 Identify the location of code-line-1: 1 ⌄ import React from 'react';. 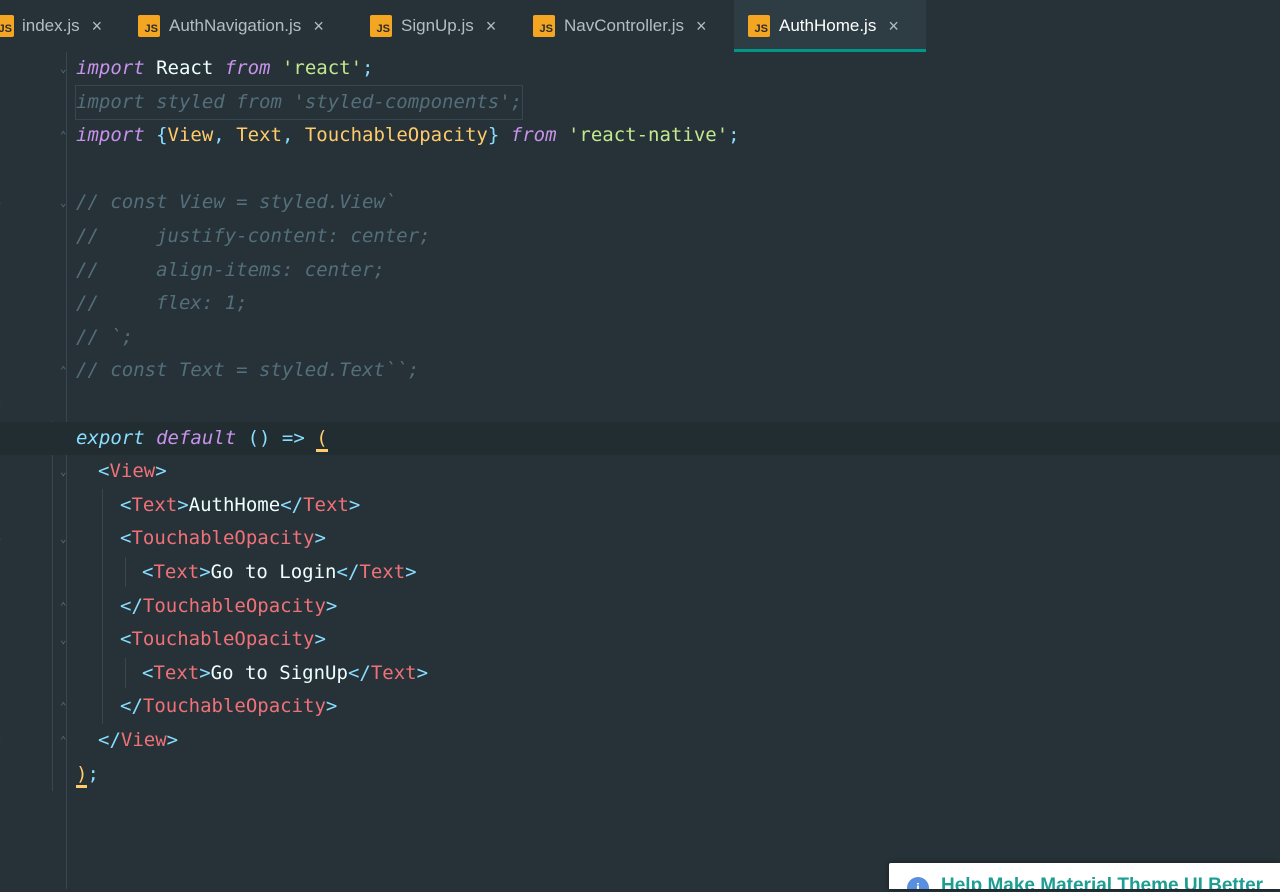
(640, 82).